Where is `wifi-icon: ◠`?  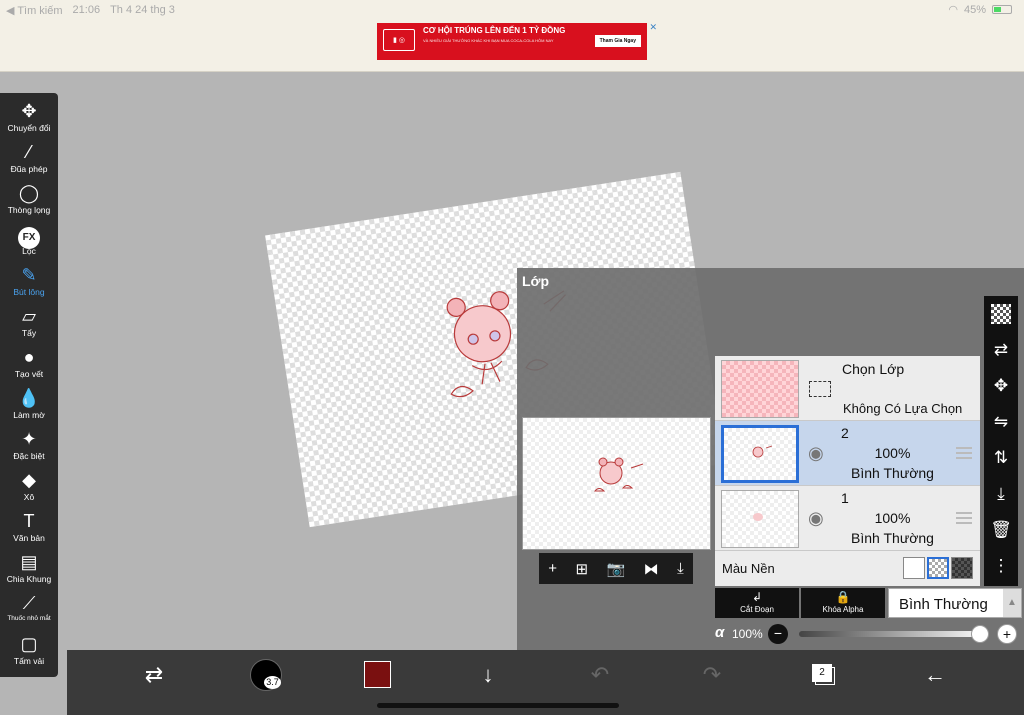 wifi-icon: ◠ is located at coordinates (953, 10).